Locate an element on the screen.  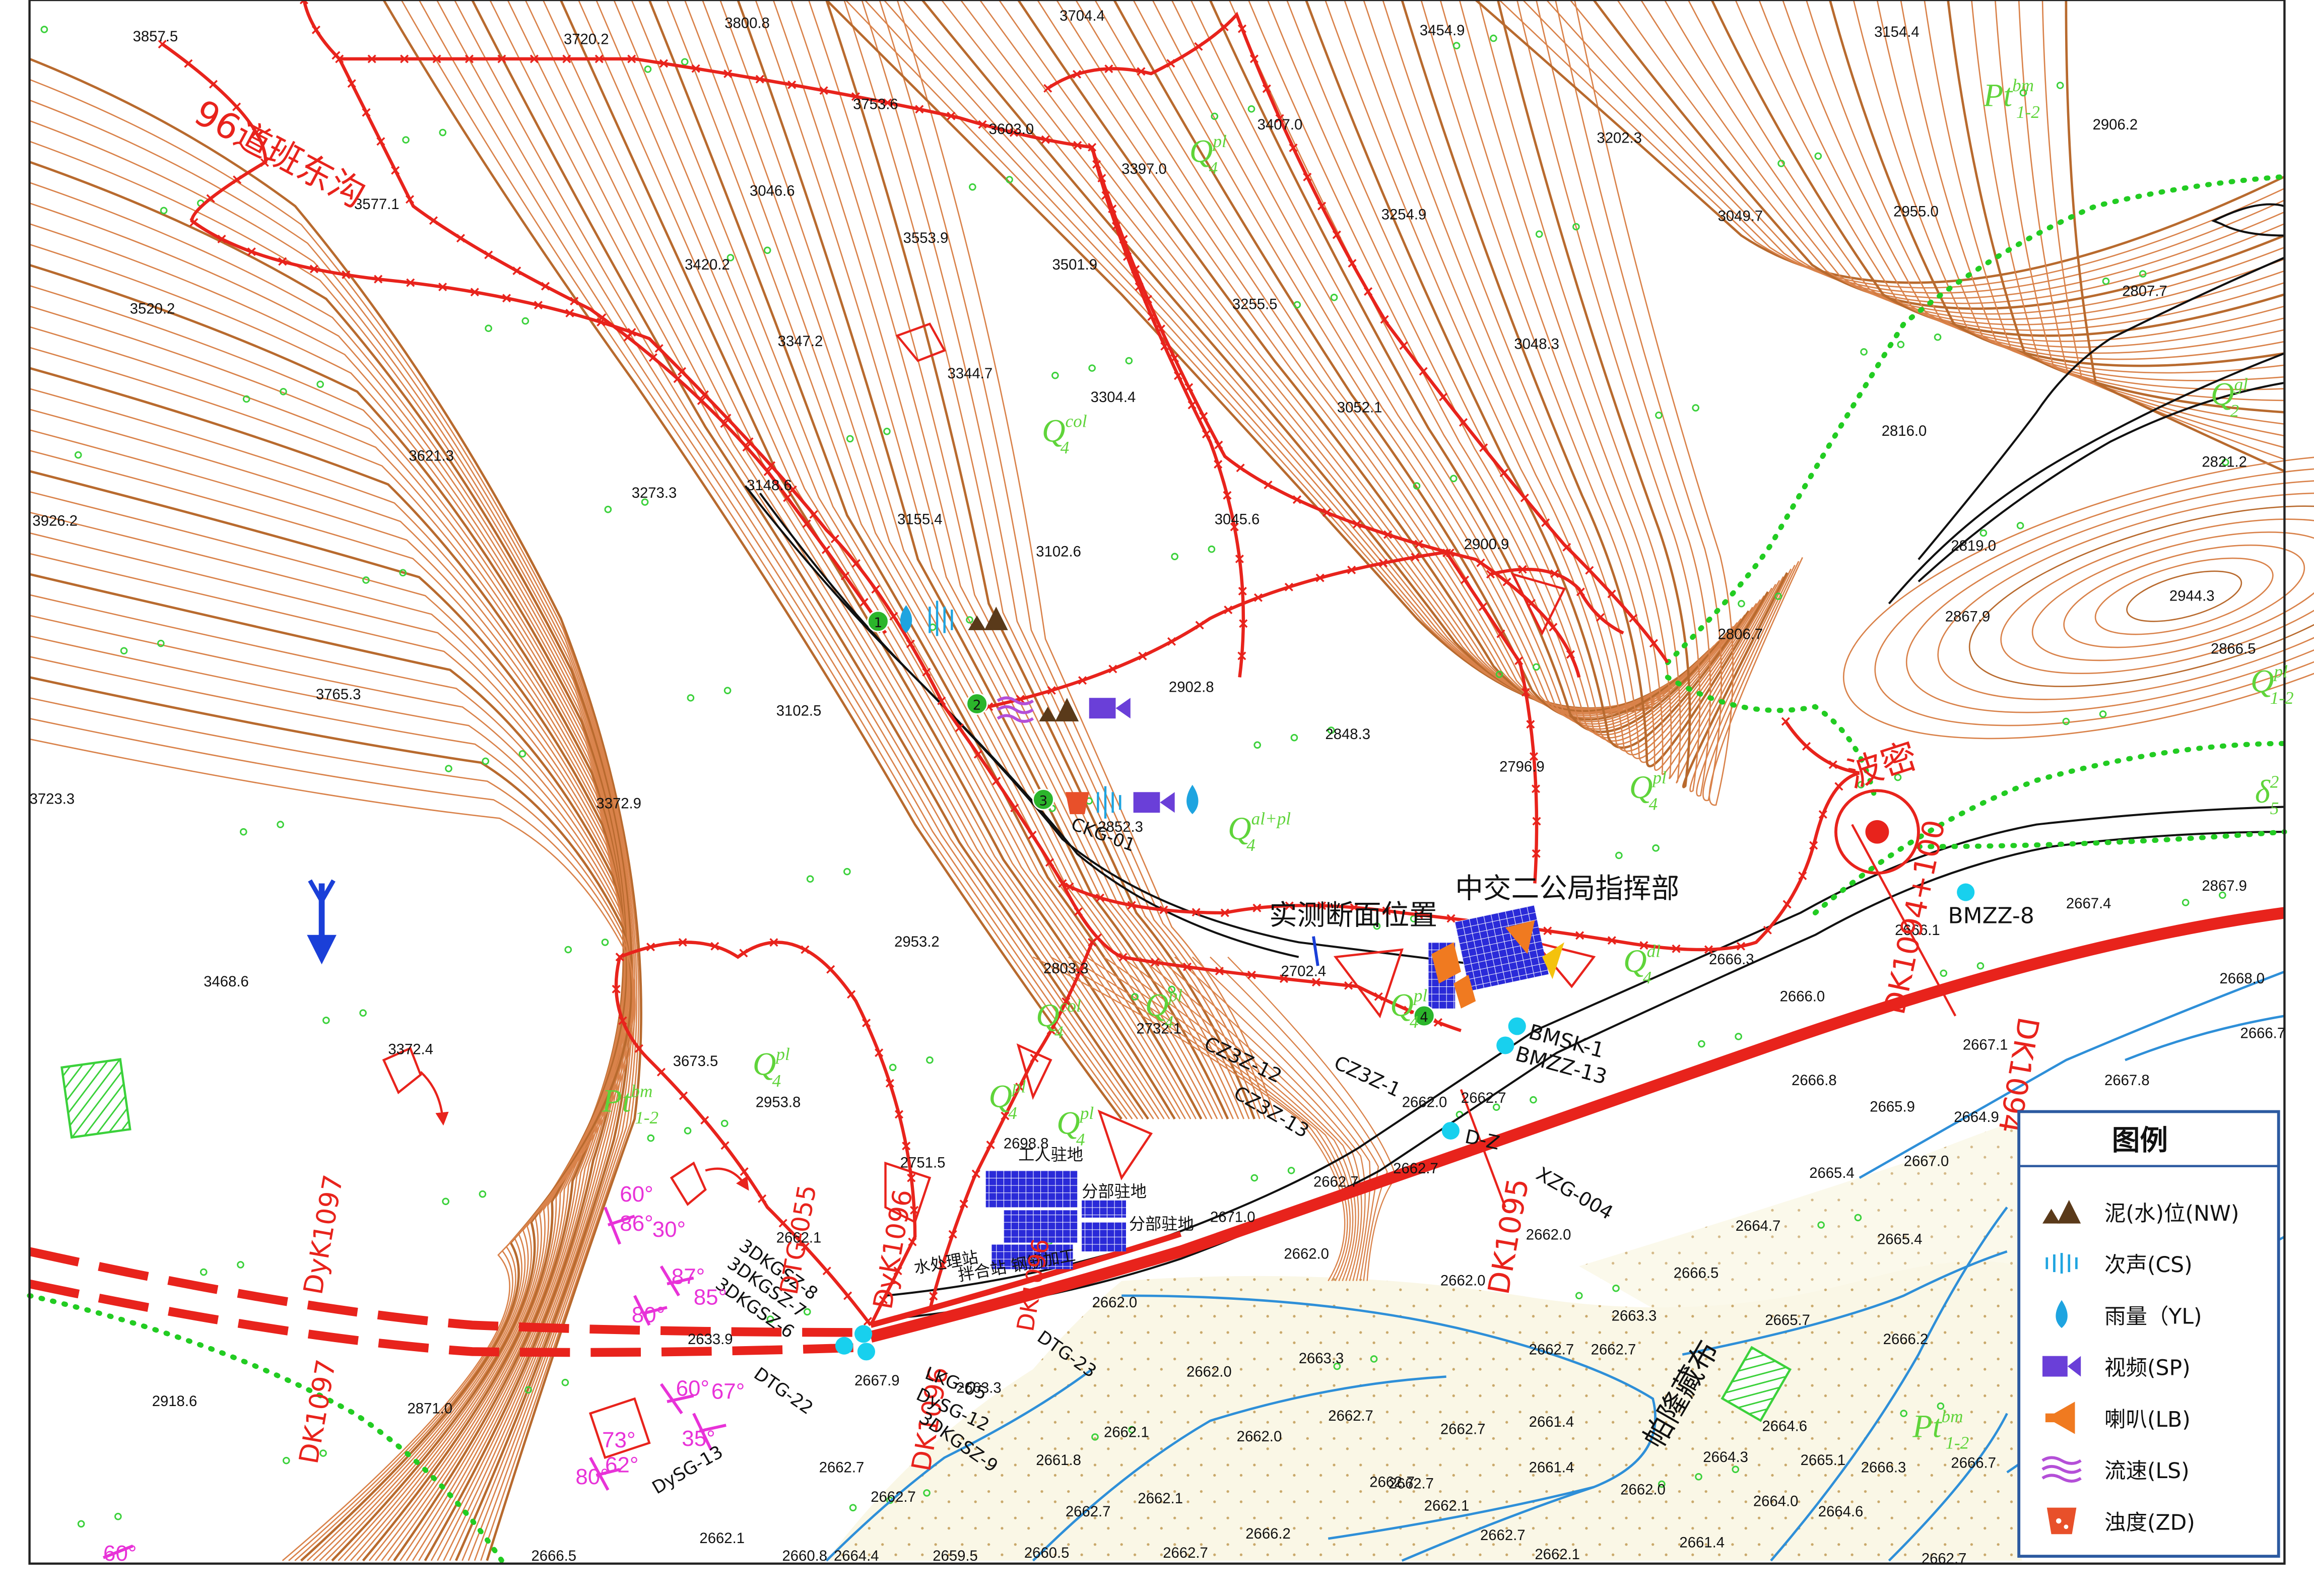
bomi-dot is located at coordinates (1877, 832).